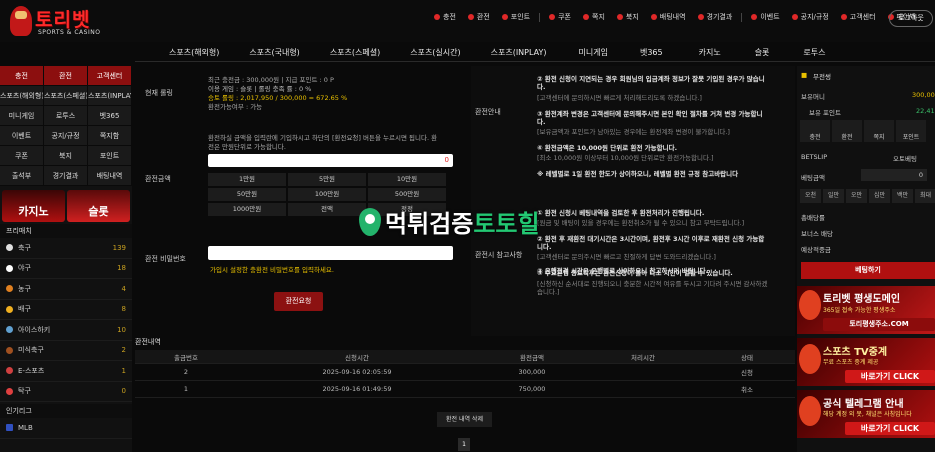 The image size is (935, 452). Describe the element at coordinates (499, 255) in the screenshot. I see `reference-label: 환전시 참고사항` at that location.